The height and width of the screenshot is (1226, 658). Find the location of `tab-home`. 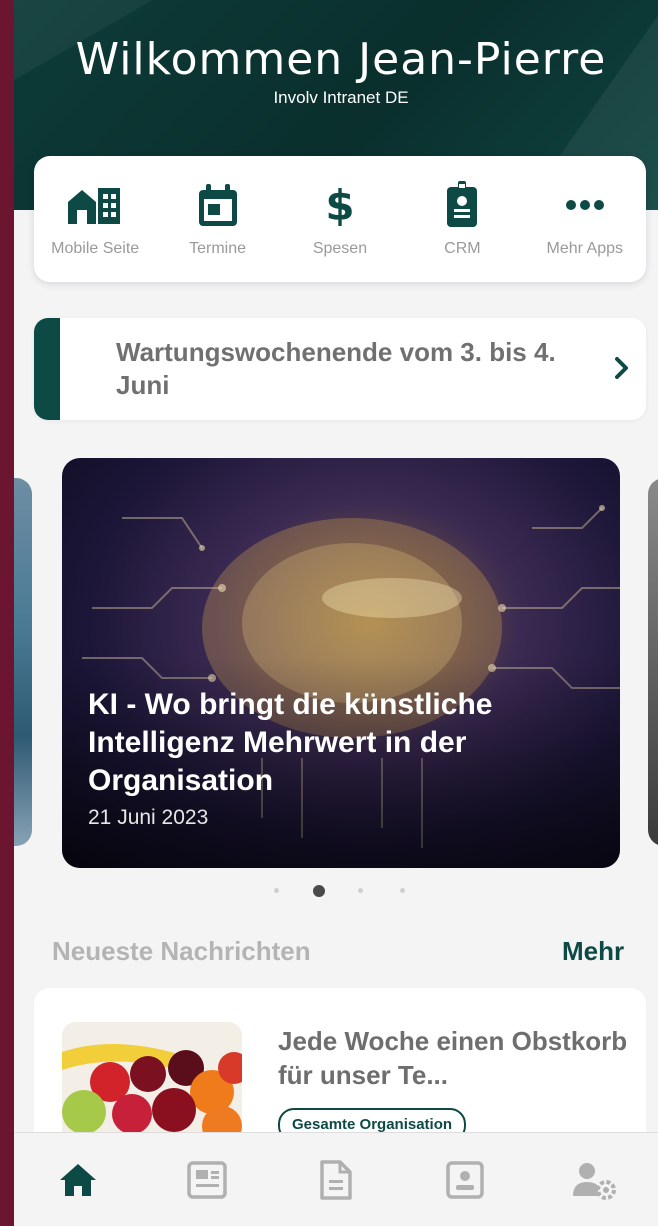

tab-home is located at coordinates (78, 1180).